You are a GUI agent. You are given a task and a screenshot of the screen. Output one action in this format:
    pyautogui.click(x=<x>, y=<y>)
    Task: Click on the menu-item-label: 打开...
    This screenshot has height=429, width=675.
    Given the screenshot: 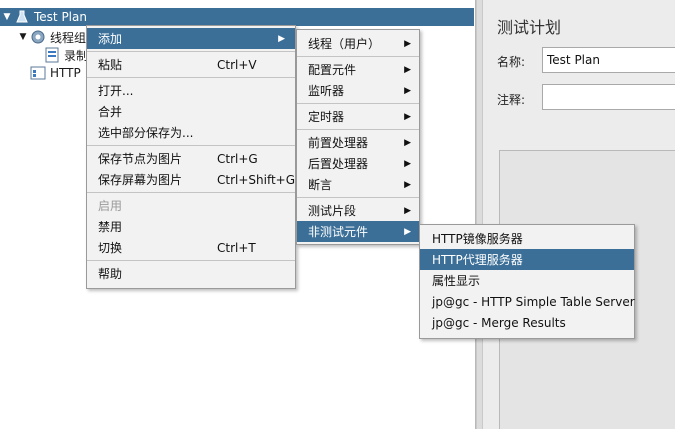 What is the action you would take?
    pyautogui.click(x=116, y=91)
    